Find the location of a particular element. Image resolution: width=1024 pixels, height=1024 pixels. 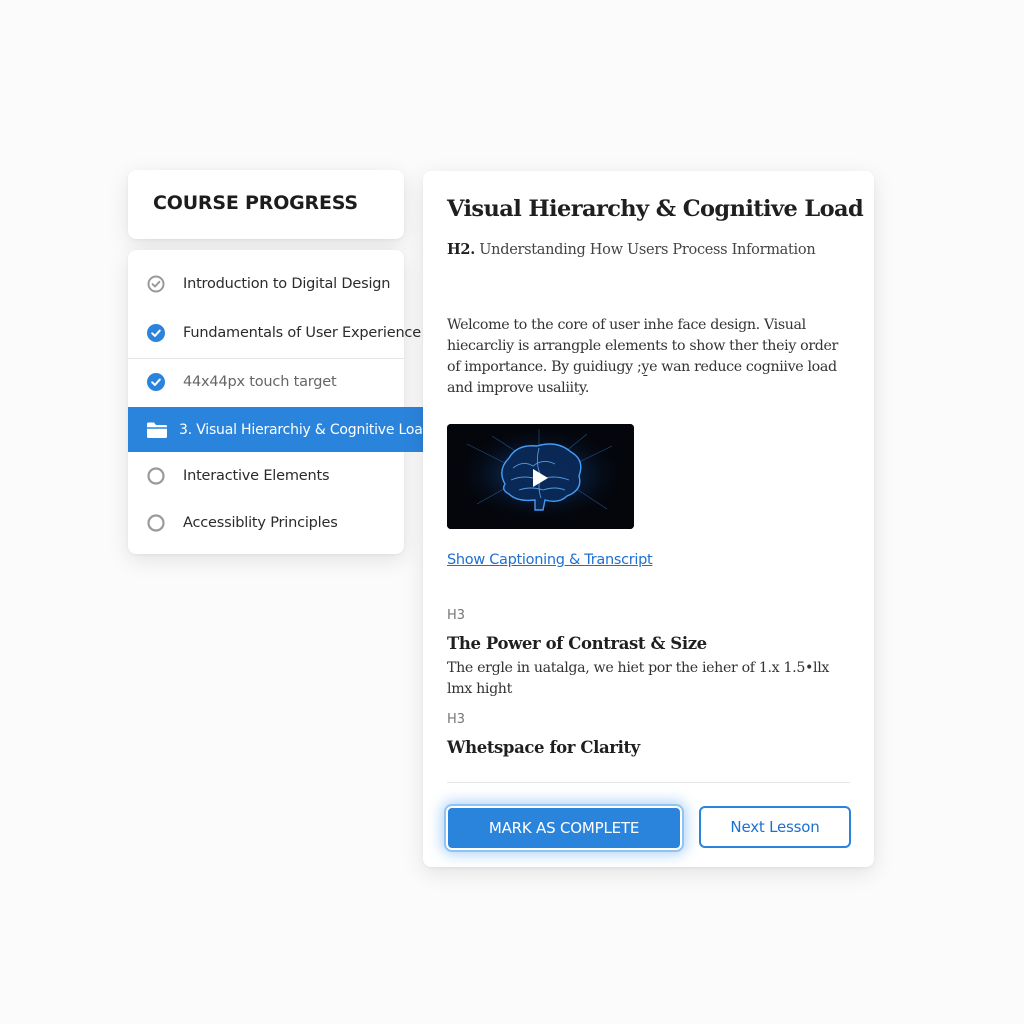

lesson-item-touch-target: 44x44px touch target is located at coordinates (266, 382).